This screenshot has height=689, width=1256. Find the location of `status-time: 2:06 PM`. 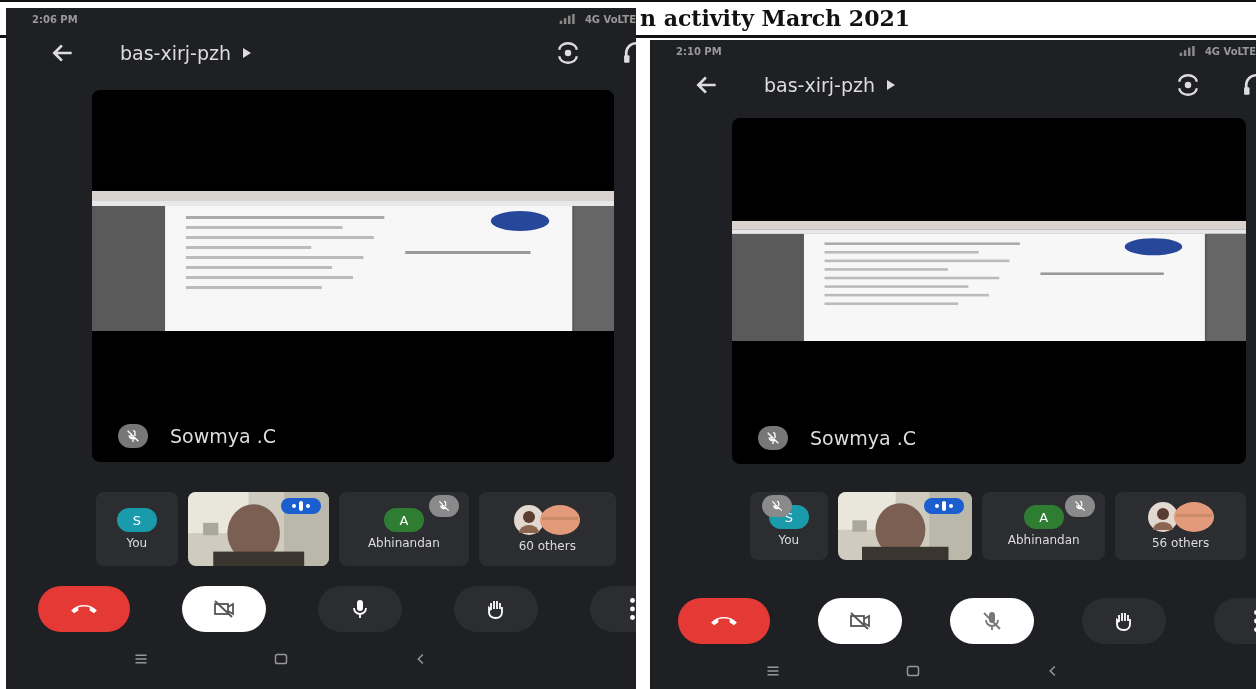

status-time: 2:06 PM is located at coordinates (55, 19).